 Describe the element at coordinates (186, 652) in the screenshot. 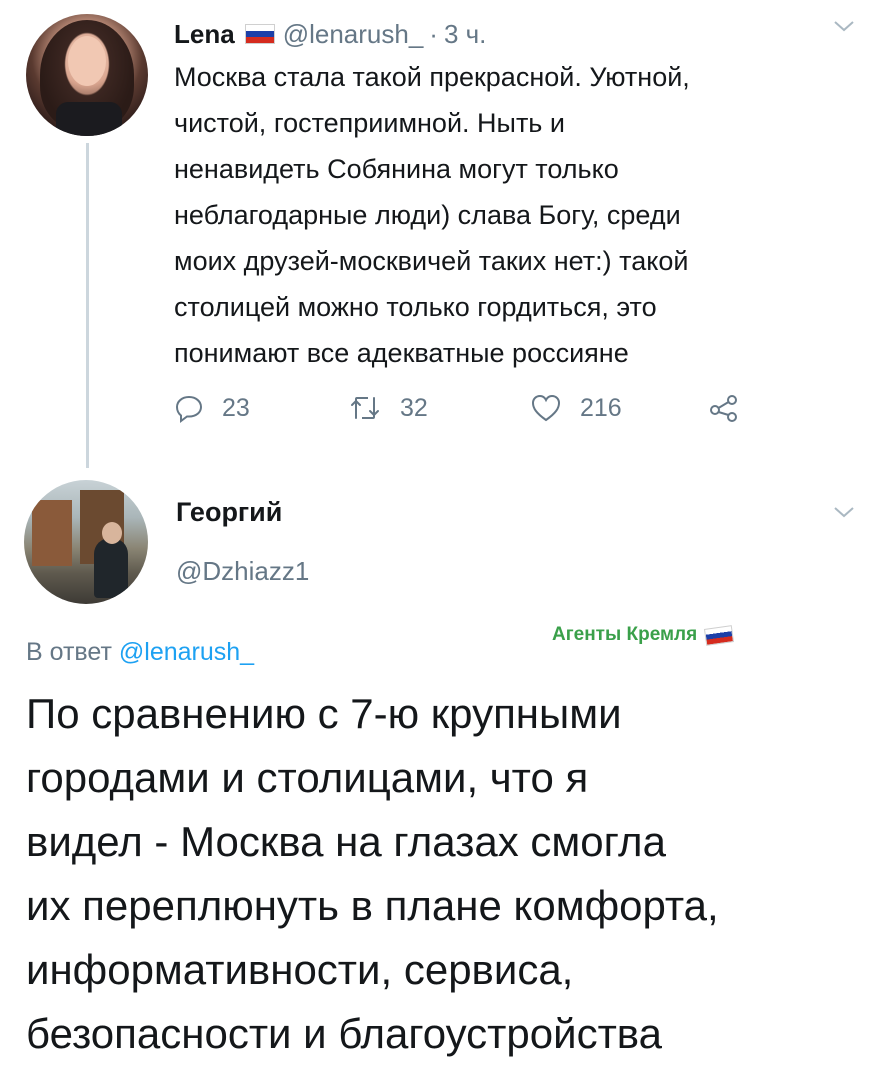

I see `in-reply-handle-link: @lenarush_` at that location.